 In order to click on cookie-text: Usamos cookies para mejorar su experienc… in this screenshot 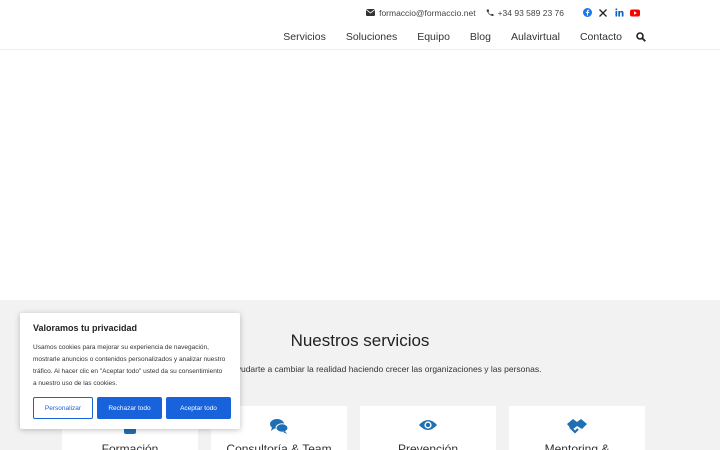, I will do `click(129, 365)`.